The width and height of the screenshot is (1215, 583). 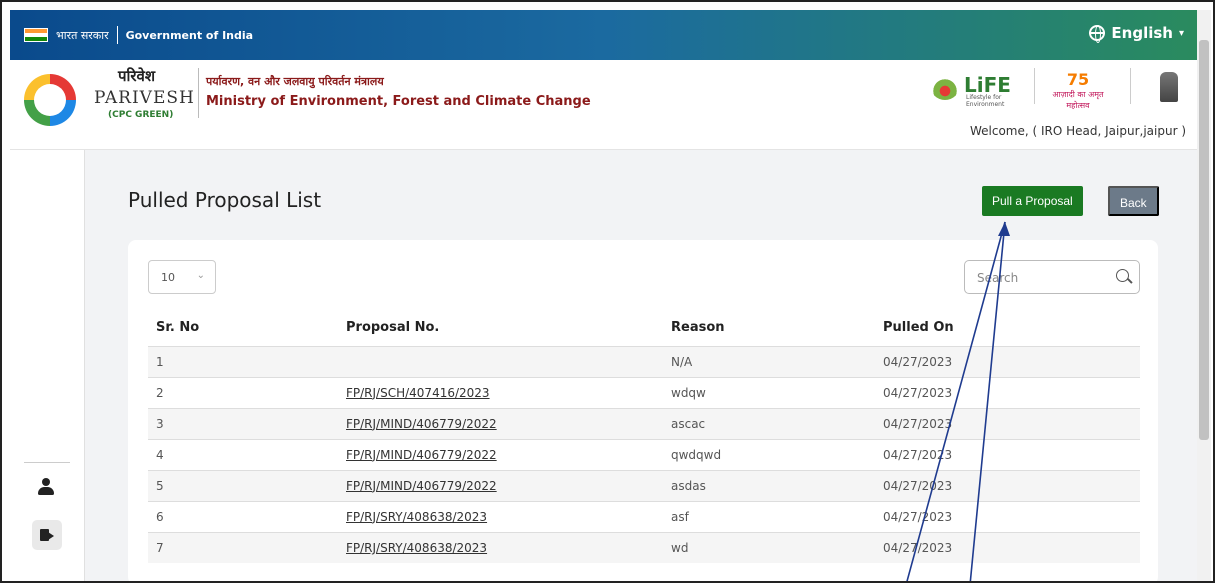 What do you see at coordinates (144, 98) in the screenshot?
I see `parivesh-title: PARIVESH` at bounding box center [144, 98].